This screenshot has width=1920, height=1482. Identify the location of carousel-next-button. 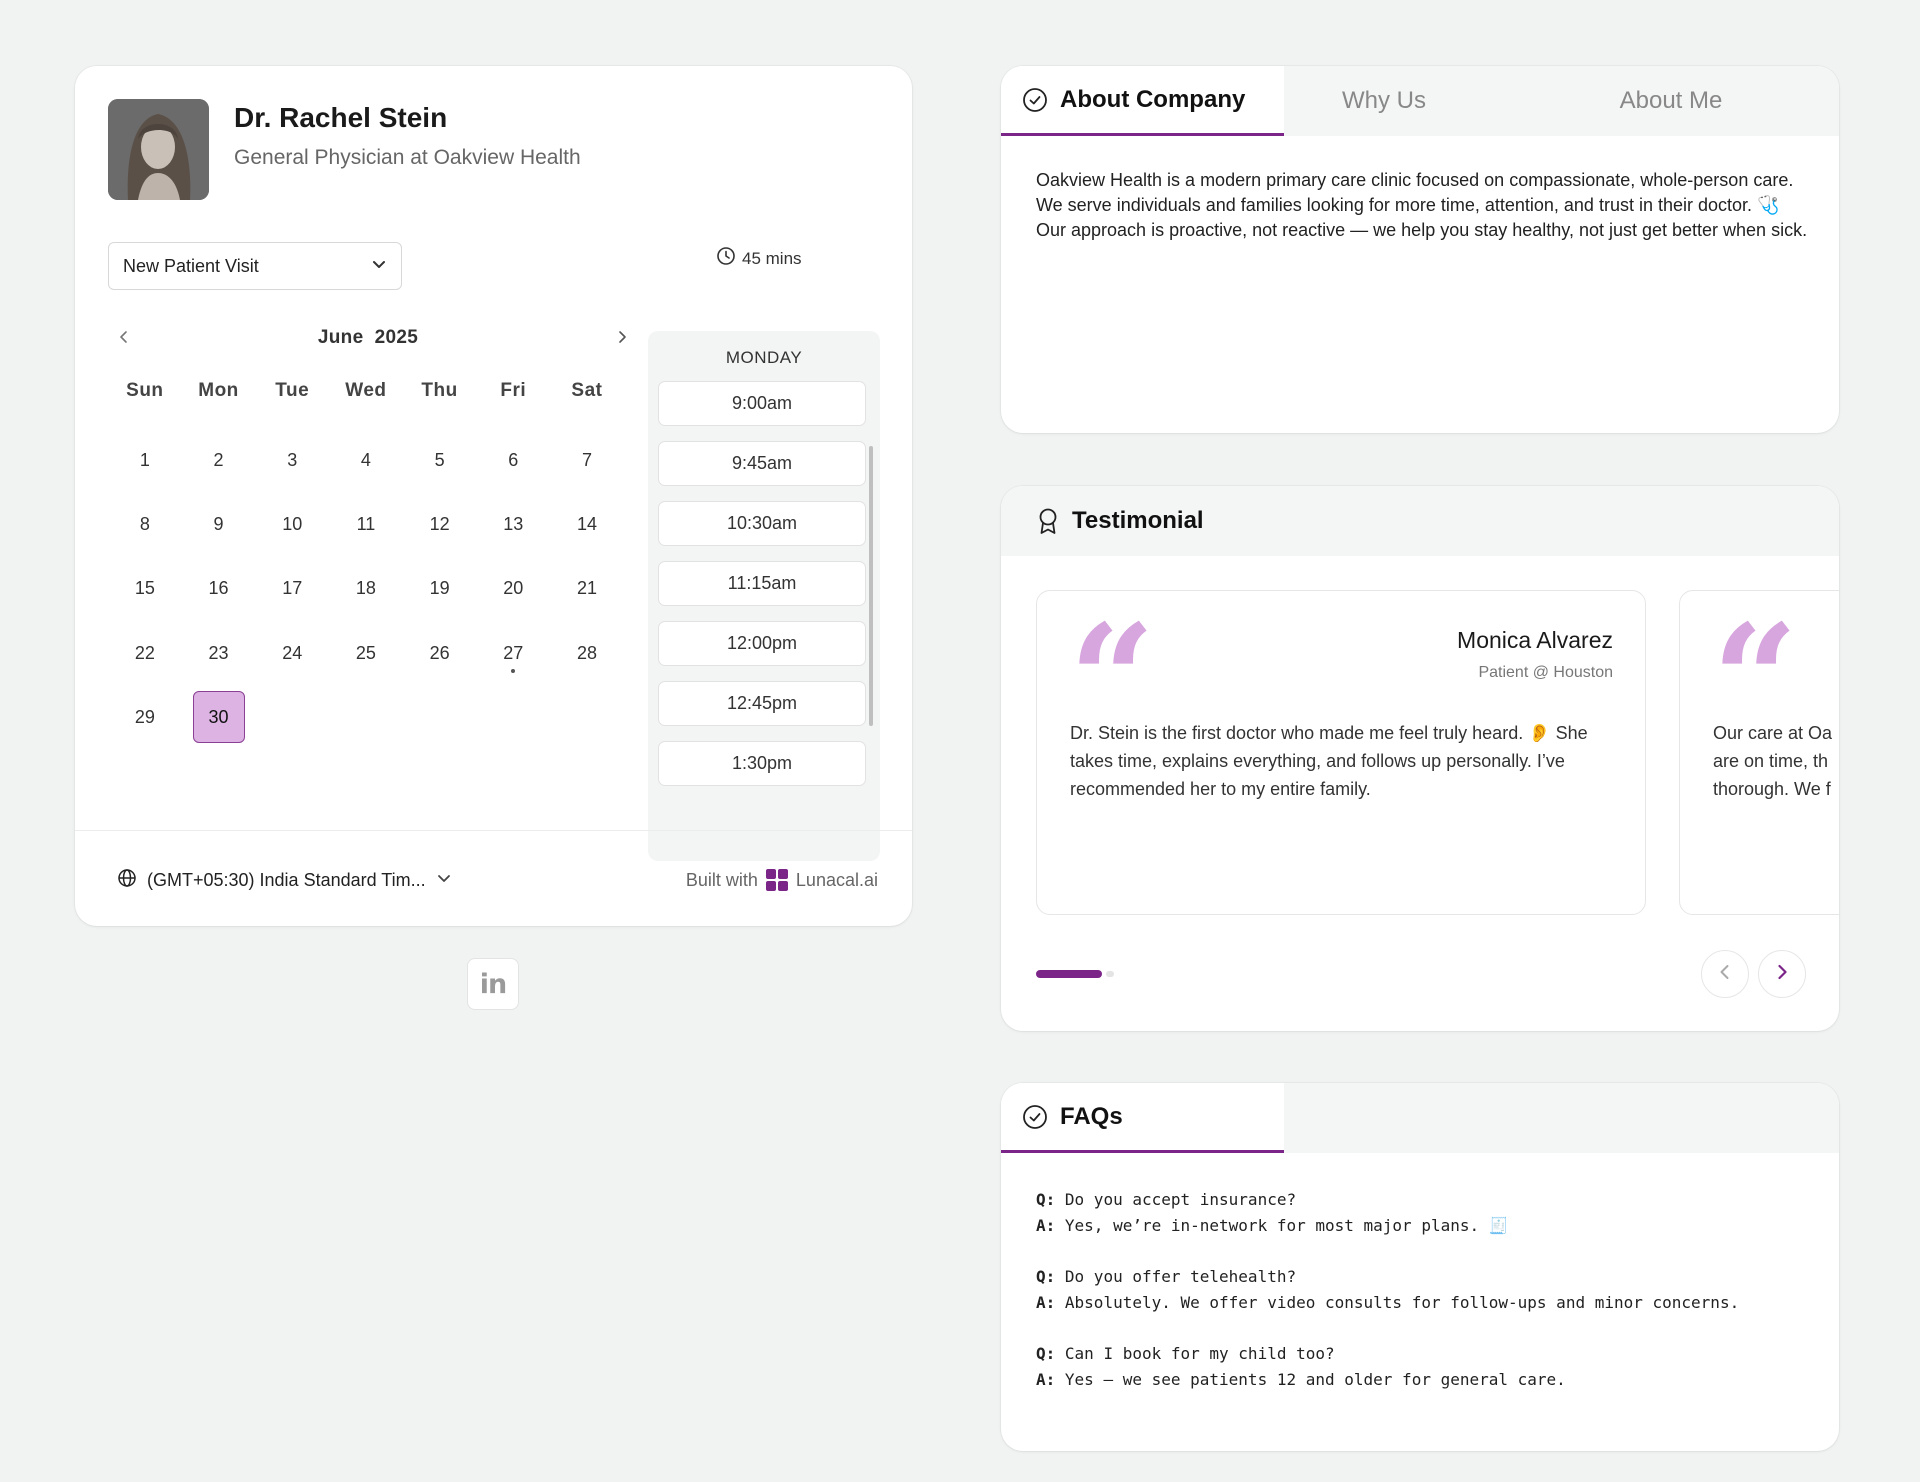
(1782, 974).